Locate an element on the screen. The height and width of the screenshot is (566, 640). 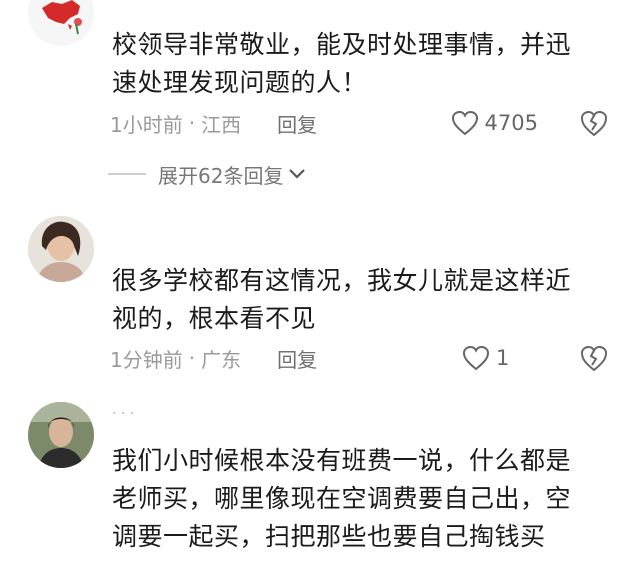
like-button: 1 is located at coordinates (500, 358).